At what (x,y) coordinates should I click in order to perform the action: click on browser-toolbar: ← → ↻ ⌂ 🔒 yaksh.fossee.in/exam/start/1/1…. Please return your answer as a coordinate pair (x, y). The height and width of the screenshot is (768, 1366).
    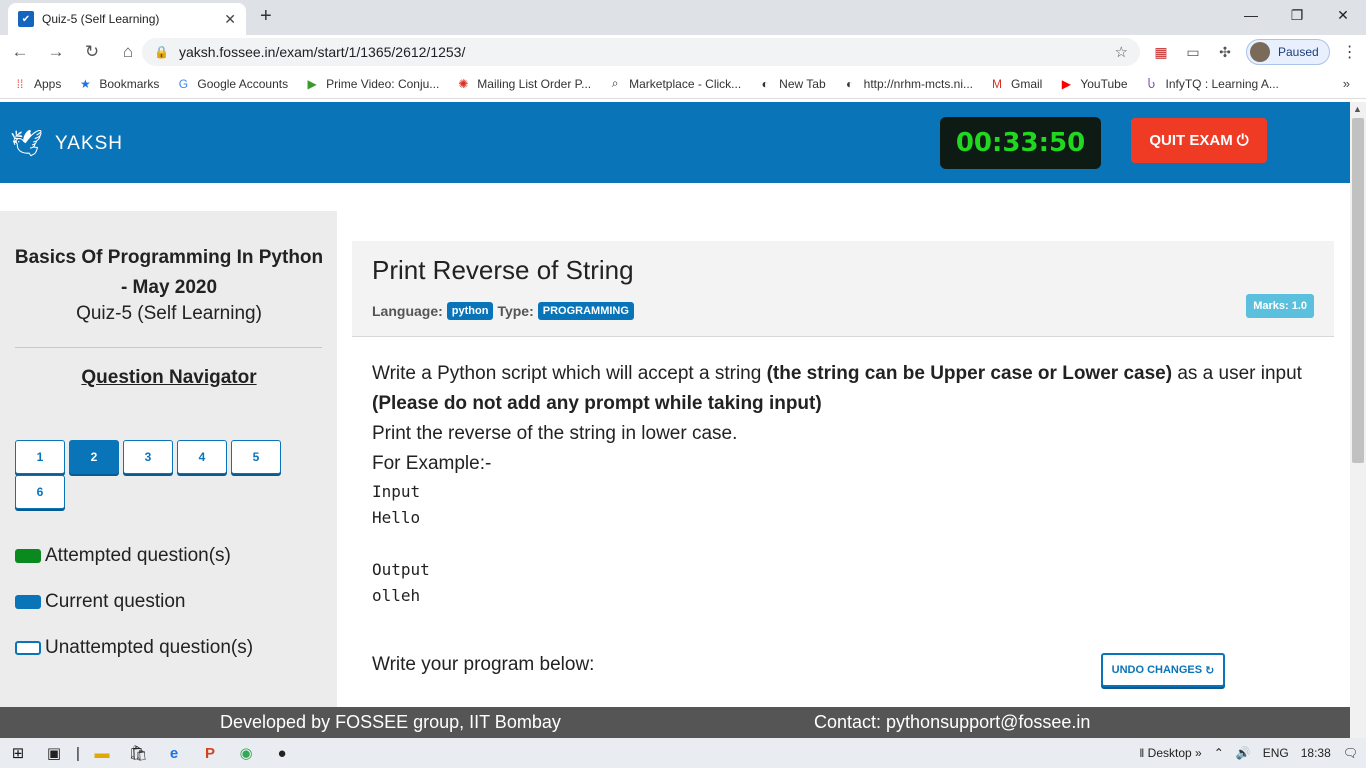
    Looking at the image, I should click on (683, 52).